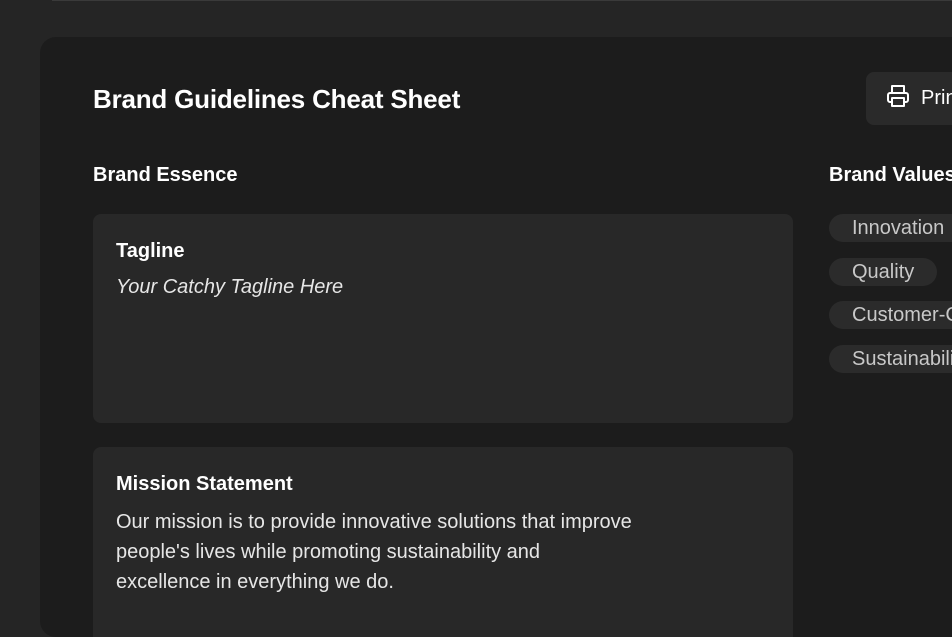 Image resolution: width=952 pixels, height=637 pixels. What do you see at coordinates (890, 358) in the screenshot?
I see `value-pill-sustainability: Sustainability` at bounding box center [890, 358].